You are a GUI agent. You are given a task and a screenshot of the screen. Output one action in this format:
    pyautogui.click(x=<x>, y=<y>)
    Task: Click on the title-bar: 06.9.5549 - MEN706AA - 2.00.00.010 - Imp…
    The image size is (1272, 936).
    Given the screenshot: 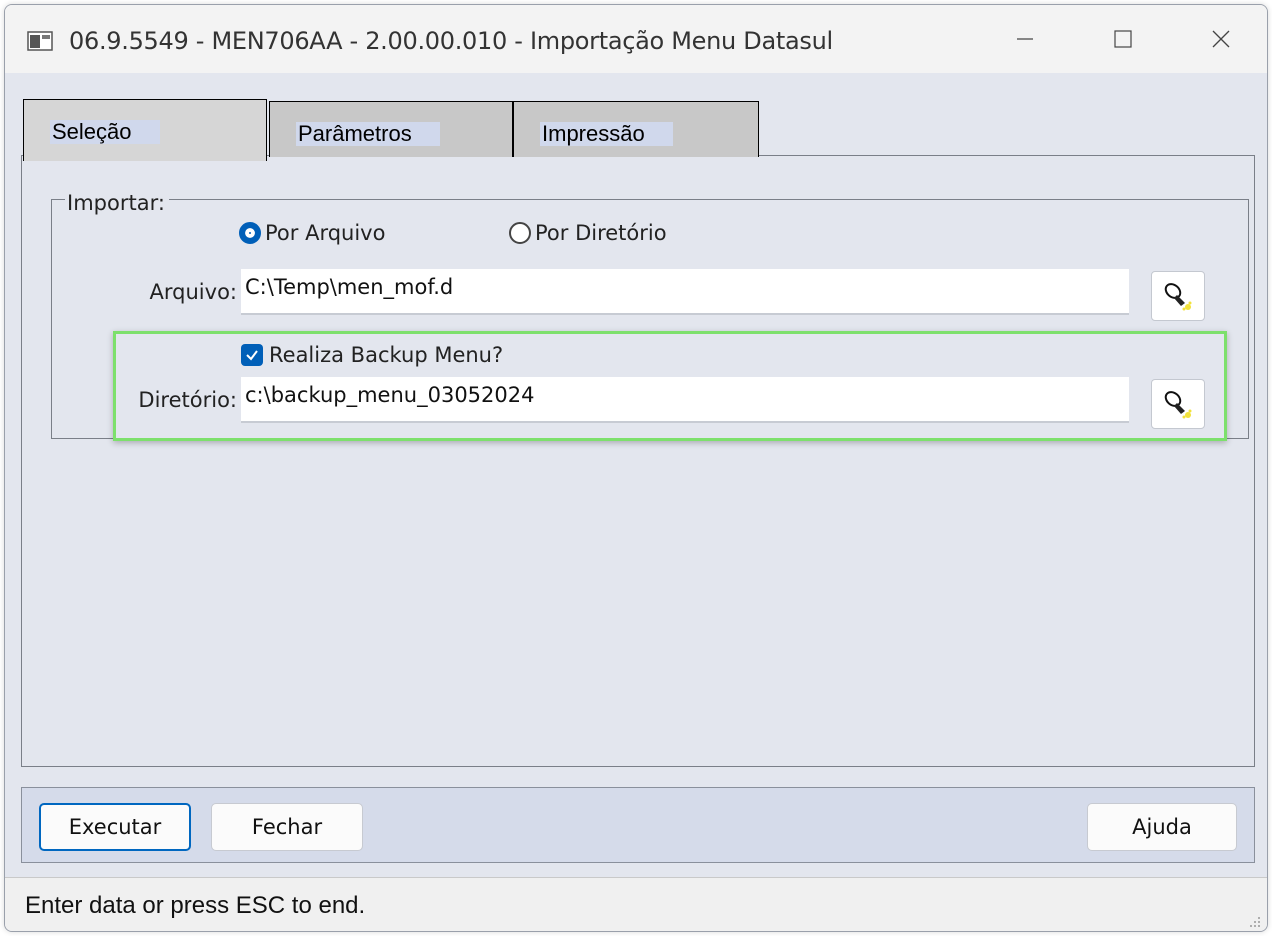 What is the action you would take?
    pyautogui.click(x=636, y=39)
    